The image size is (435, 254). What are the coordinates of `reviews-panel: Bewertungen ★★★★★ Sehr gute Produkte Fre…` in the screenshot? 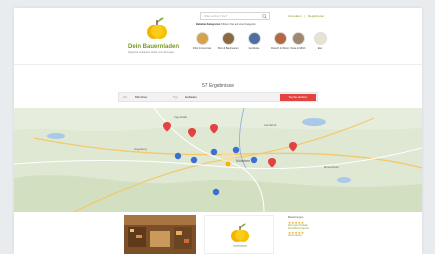 It's located at (309, 234).